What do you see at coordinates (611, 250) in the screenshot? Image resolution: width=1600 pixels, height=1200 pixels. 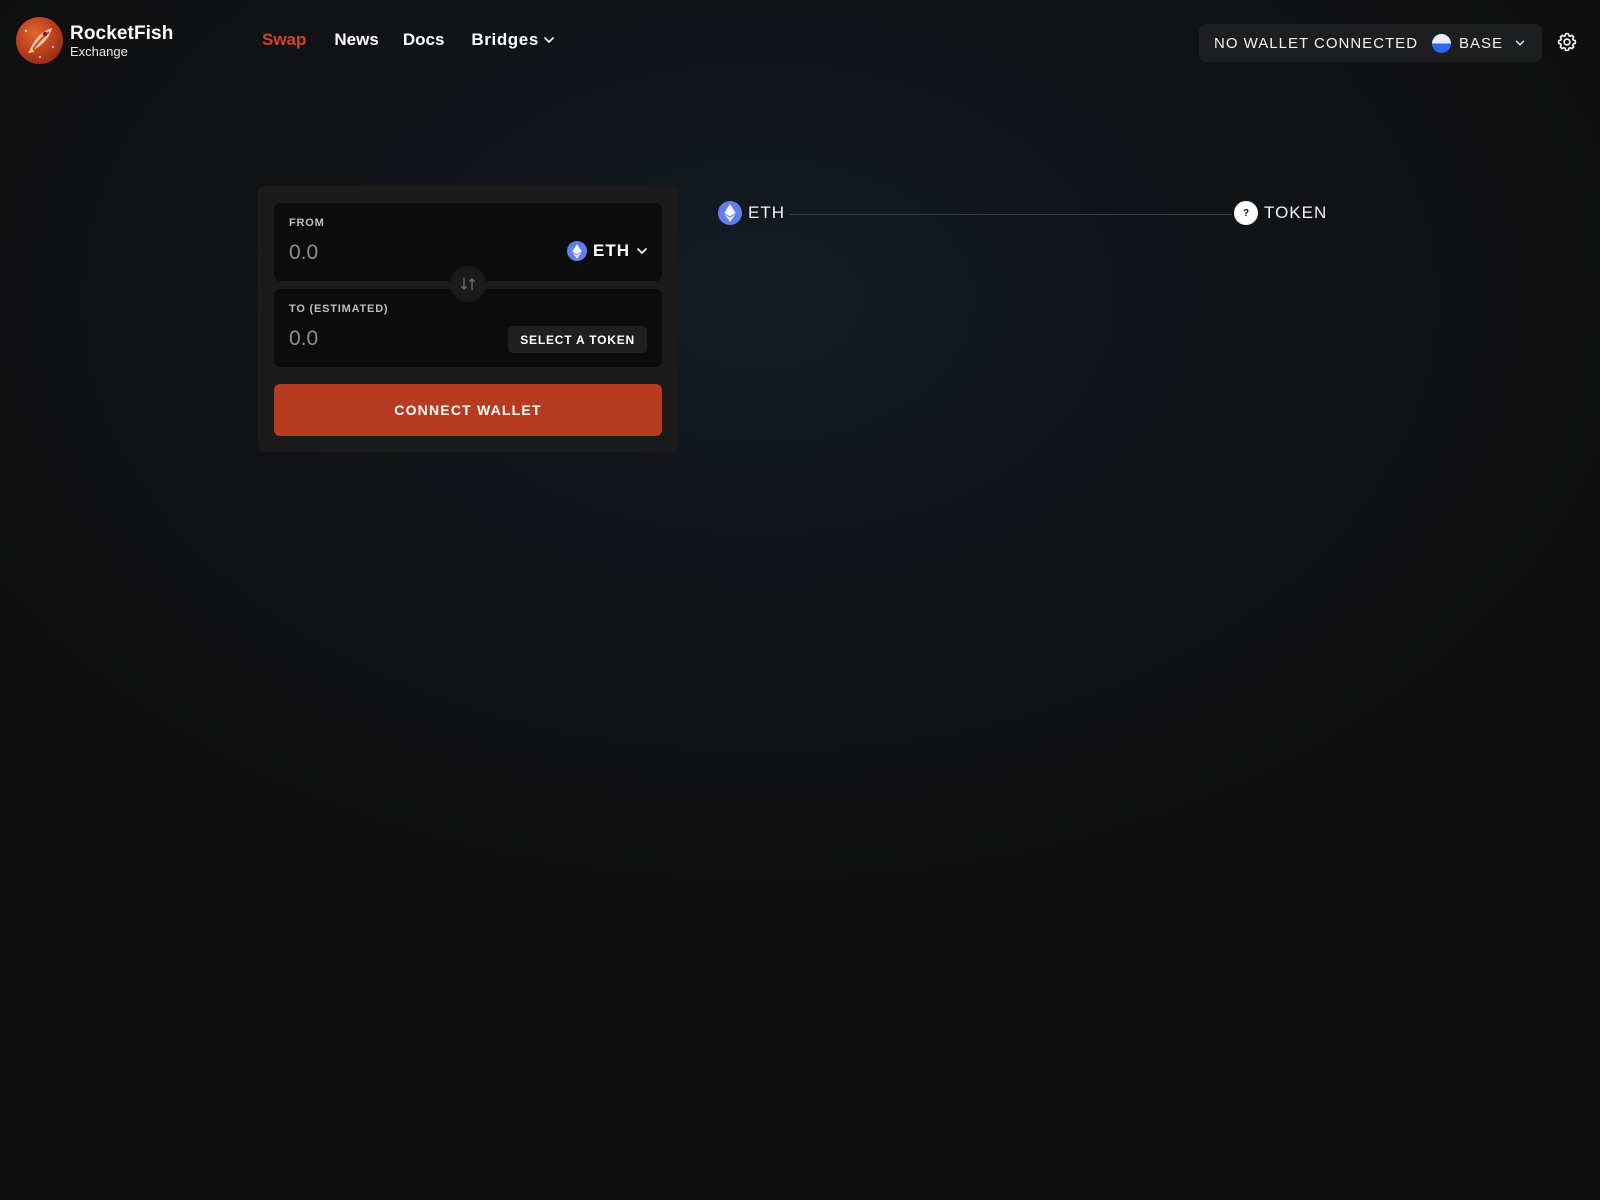 I see `from-token-name: ETH` at bounding box center [611, 250].